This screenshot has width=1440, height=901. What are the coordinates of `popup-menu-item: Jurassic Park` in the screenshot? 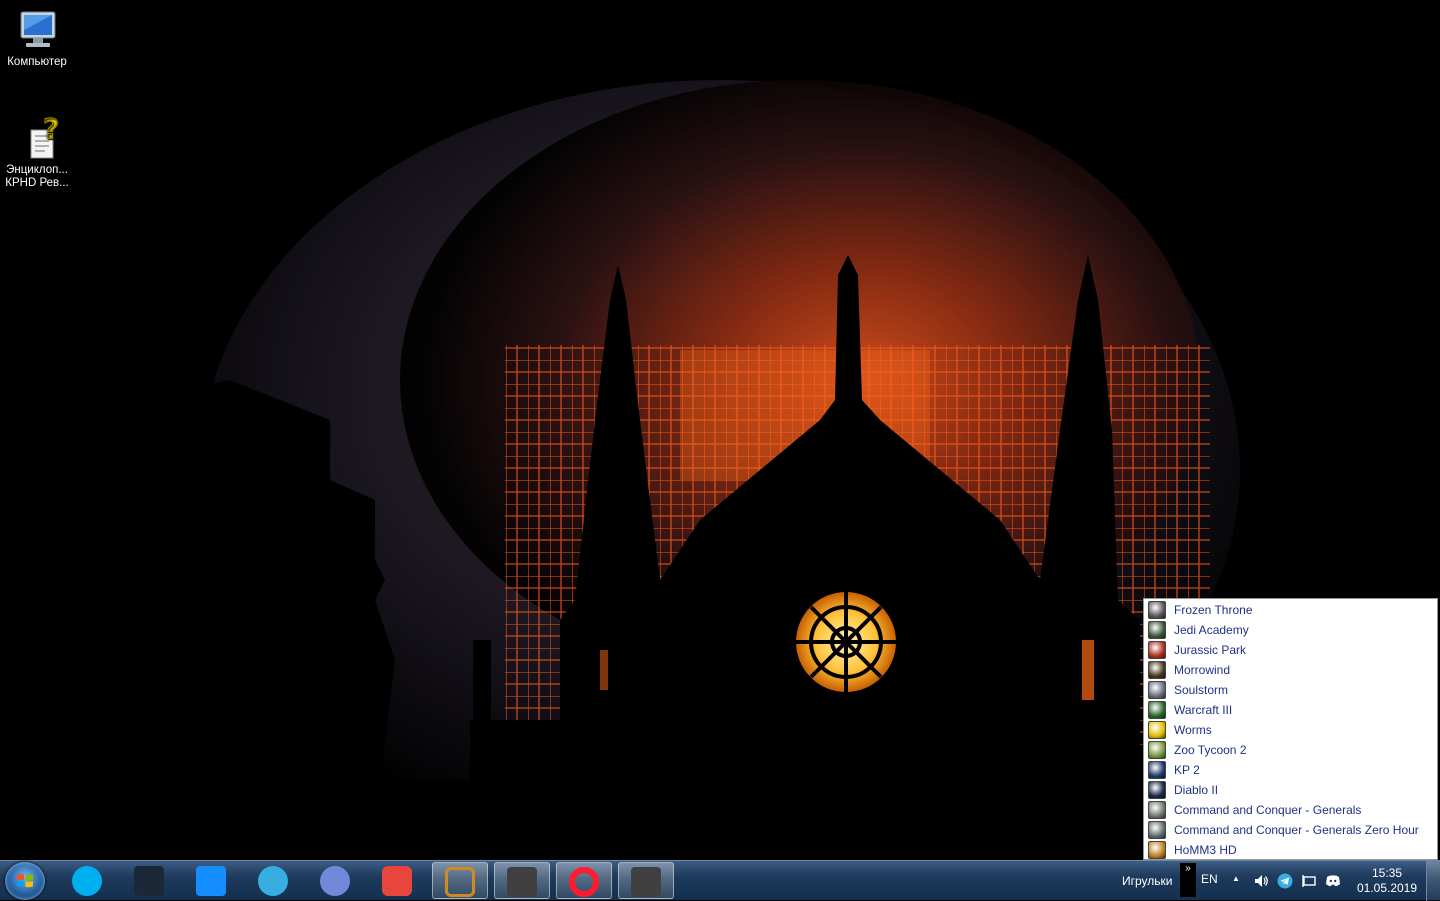 It's located at (1290, 650).